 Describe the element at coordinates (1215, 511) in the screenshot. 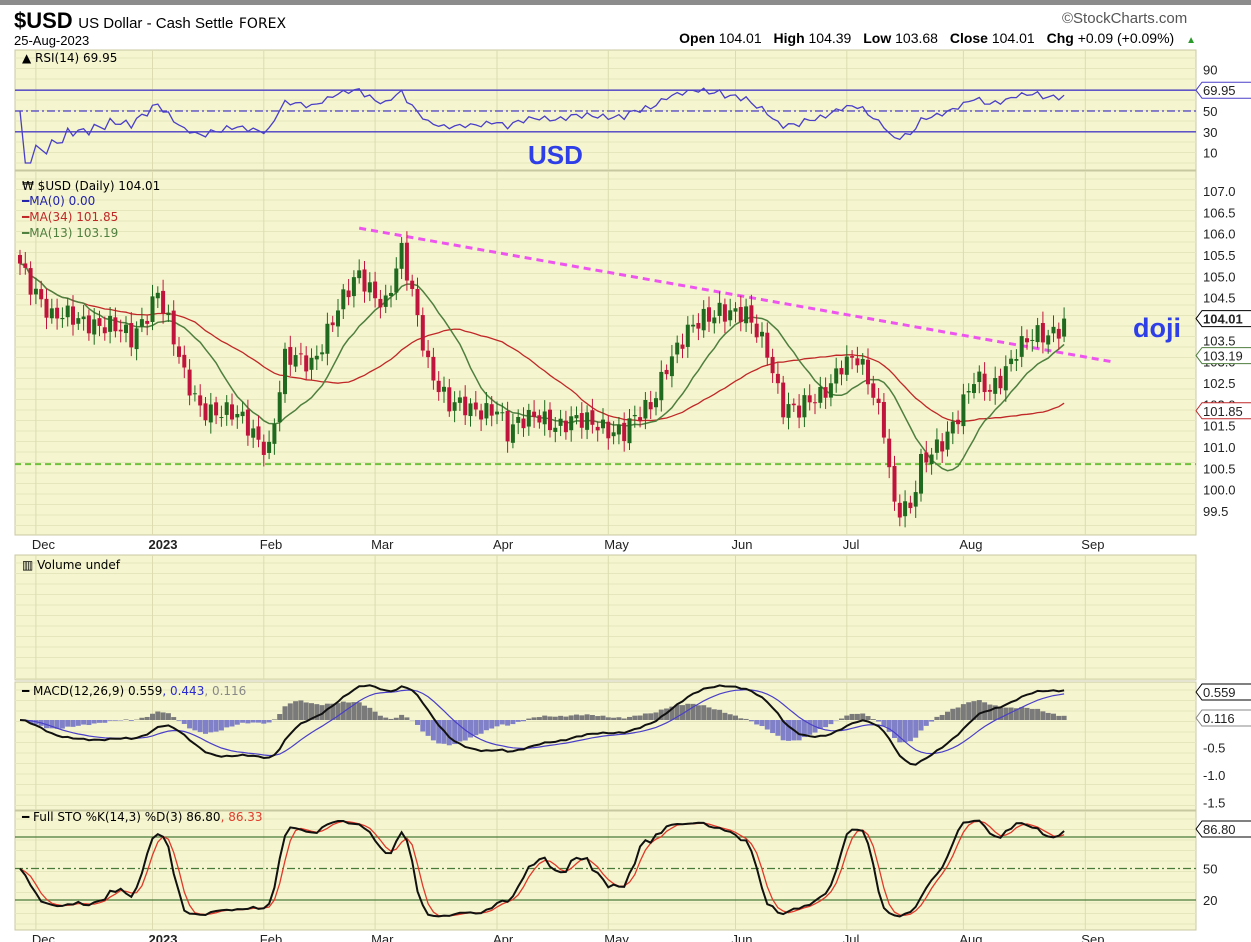

I see `price-axis-label: 99.5` at that location.